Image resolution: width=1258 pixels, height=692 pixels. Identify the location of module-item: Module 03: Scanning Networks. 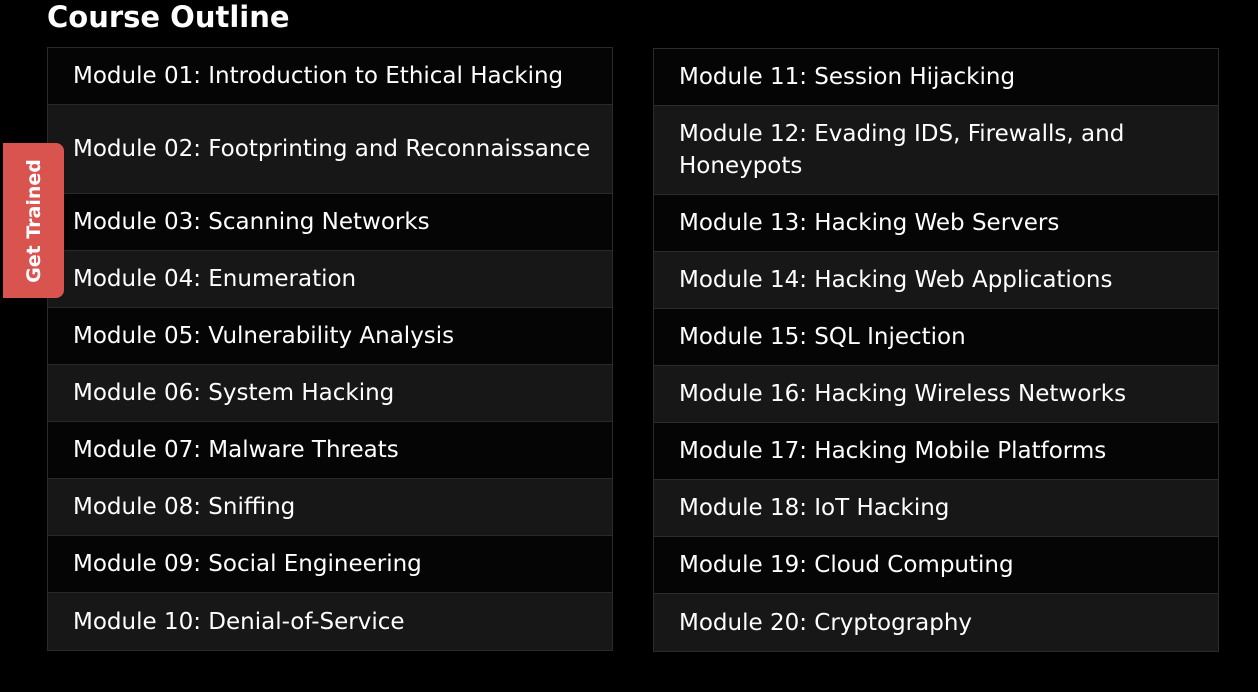
(330, 222).